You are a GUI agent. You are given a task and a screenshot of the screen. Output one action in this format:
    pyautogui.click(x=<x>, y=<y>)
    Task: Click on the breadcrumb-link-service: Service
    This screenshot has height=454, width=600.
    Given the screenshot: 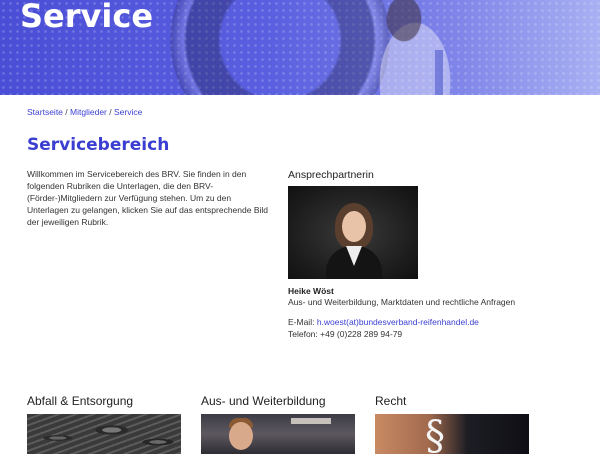 What is the action you would take?
    pyautogui.click(x=128, y=112)
    